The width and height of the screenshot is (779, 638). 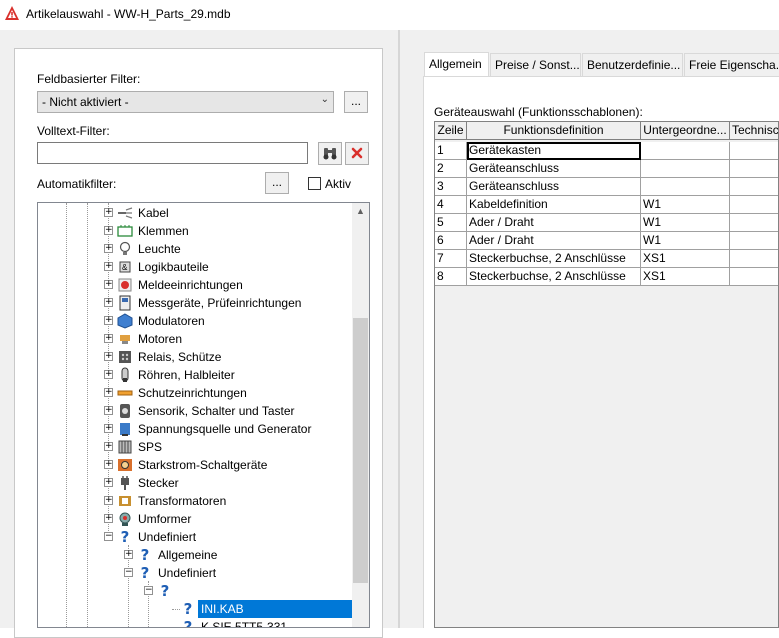 What do you see at coordinates (234, 249) in the screenshot?
I see `tree-item: + Leuchte` at bounding box center [234, 249].